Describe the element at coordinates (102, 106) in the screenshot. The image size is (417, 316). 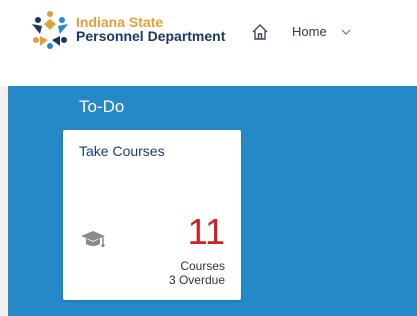
I see `section-title: To-Do` at that location.